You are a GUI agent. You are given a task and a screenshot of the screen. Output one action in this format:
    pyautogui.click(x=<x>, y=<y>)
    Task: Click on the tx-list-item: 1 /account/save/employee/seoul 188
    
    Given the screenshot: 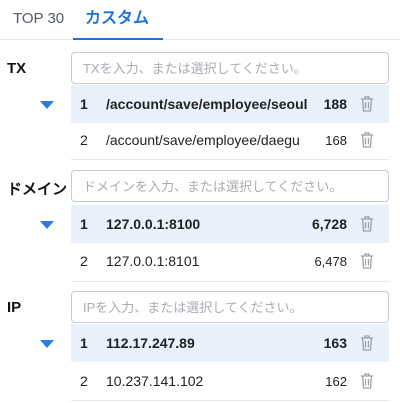 What is the action you would take?
    pyautogui.click(x=230, y=104)
    